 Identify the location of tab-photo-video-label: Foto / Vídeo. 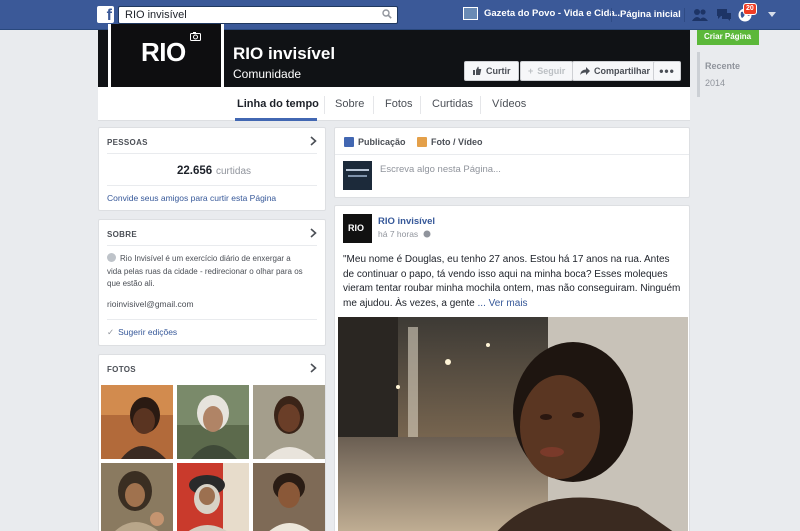
(457, 142).